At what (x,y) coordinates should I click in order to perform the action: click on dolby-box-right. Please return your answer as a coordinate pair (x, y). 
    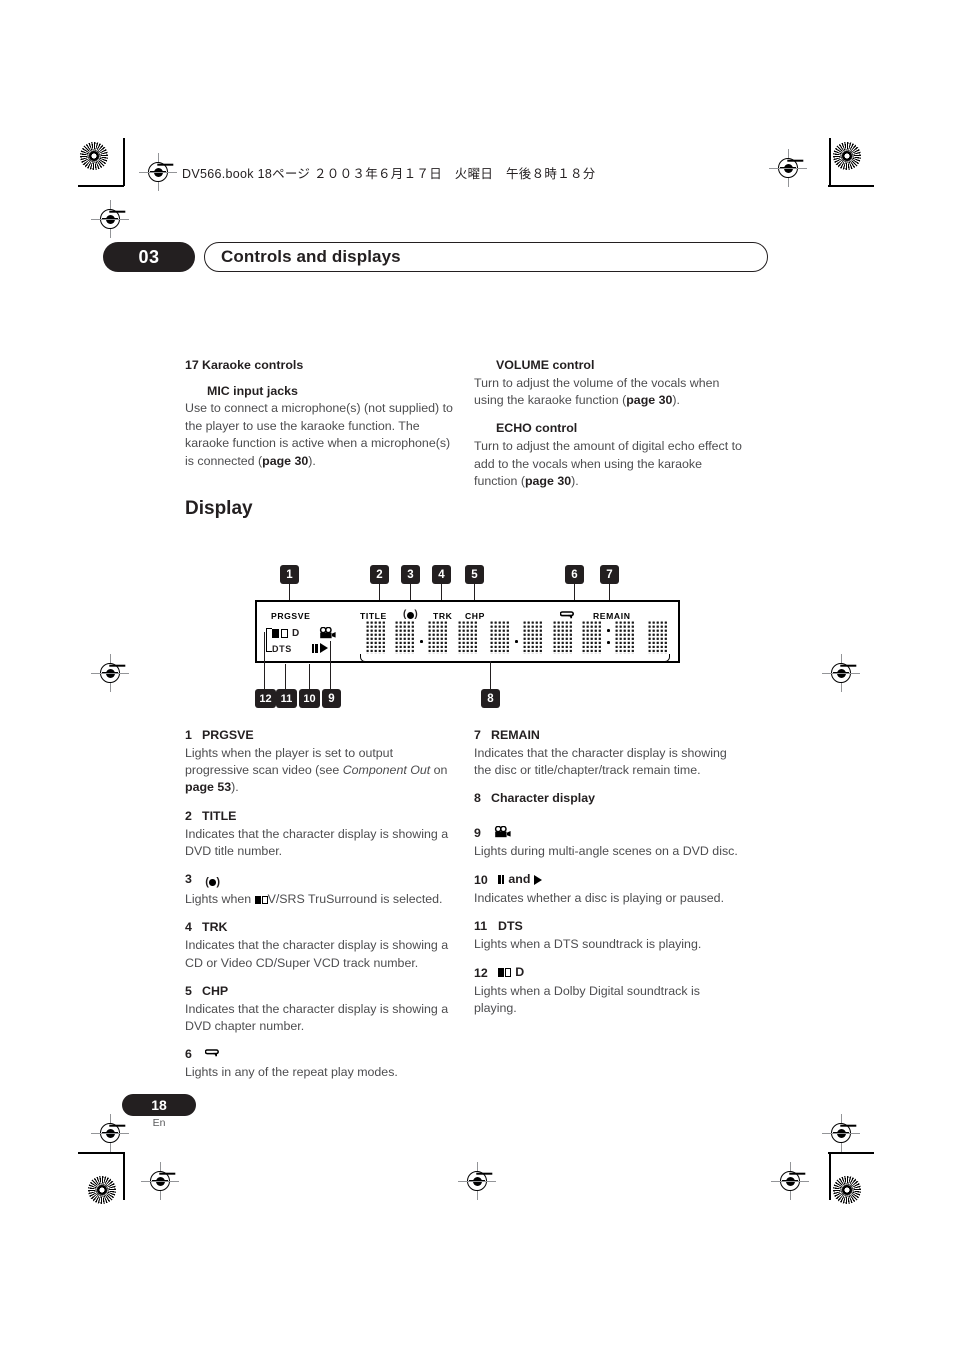
    Looking at the image, I should click on (284, 633).